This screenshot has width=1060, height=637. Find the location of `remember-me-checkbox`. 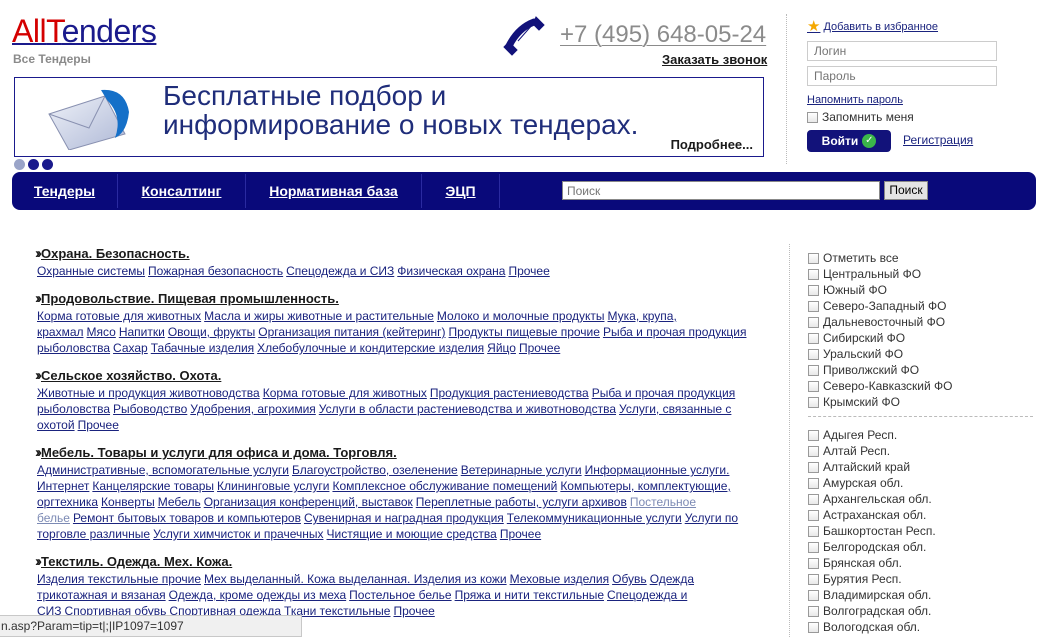

remember-me-checkbox is located at coordinates (812, 117).